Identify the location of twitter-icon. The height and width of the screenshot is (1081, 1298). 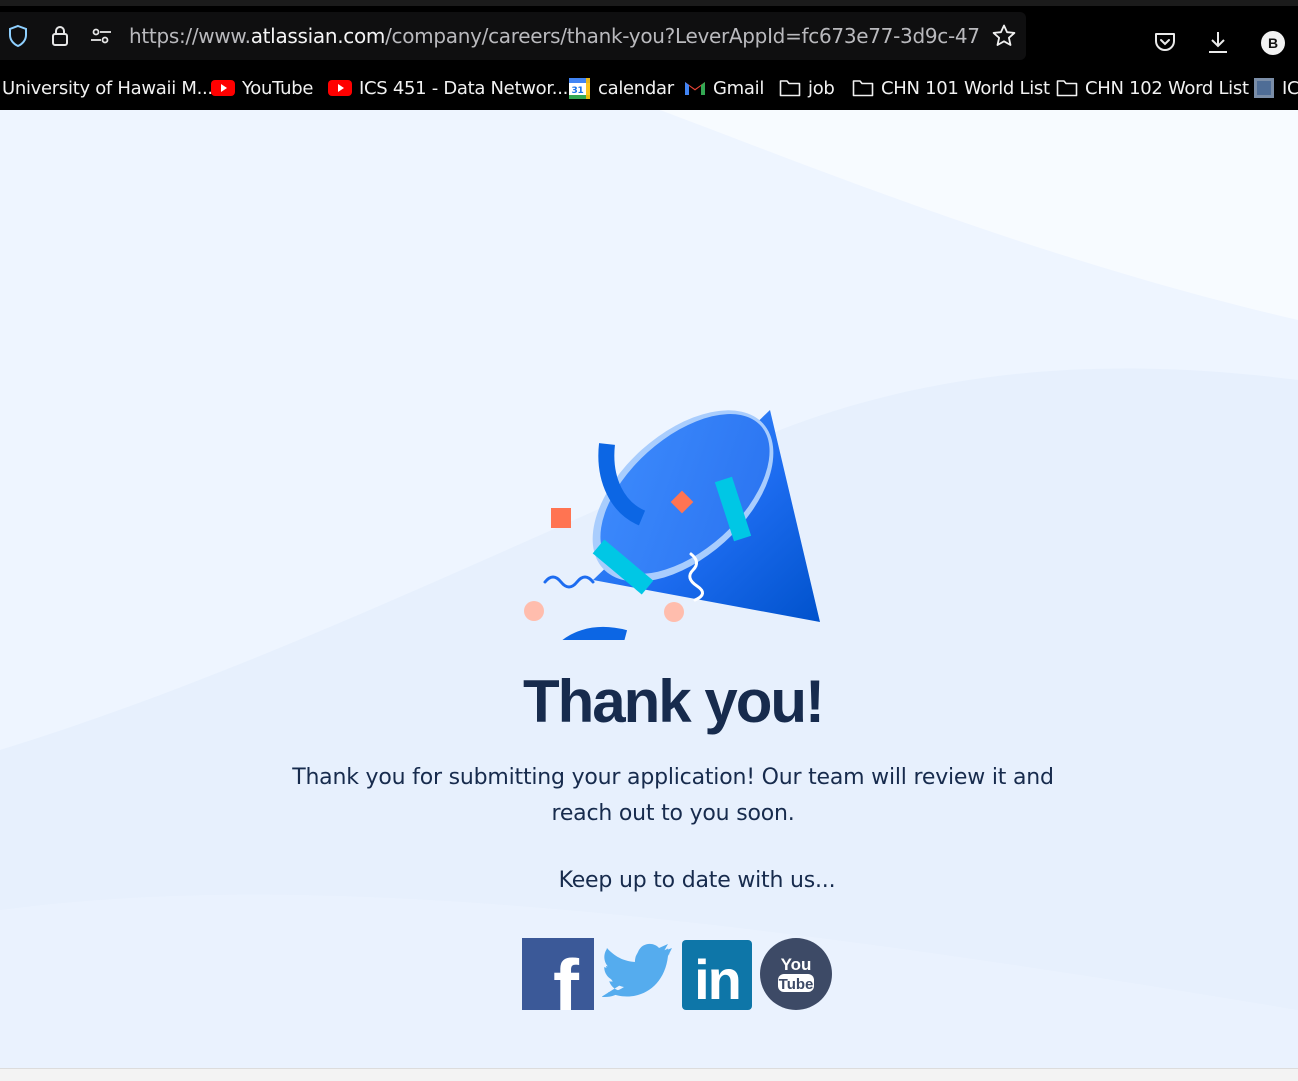
(636, 970).